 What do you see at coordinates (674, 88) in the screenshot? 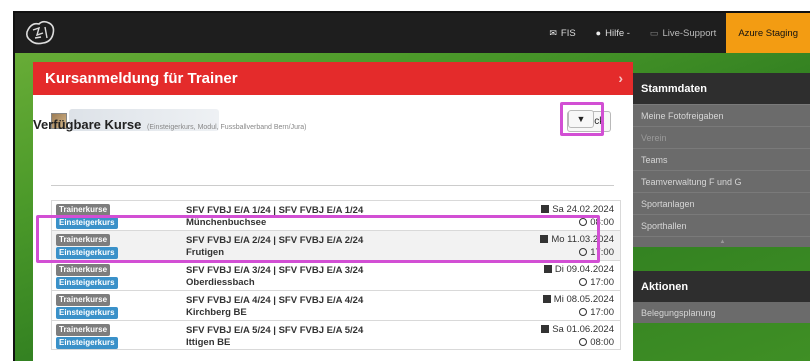
I see `sidebar-heading-label: Stammdaten` at bounding box center [674, 88].